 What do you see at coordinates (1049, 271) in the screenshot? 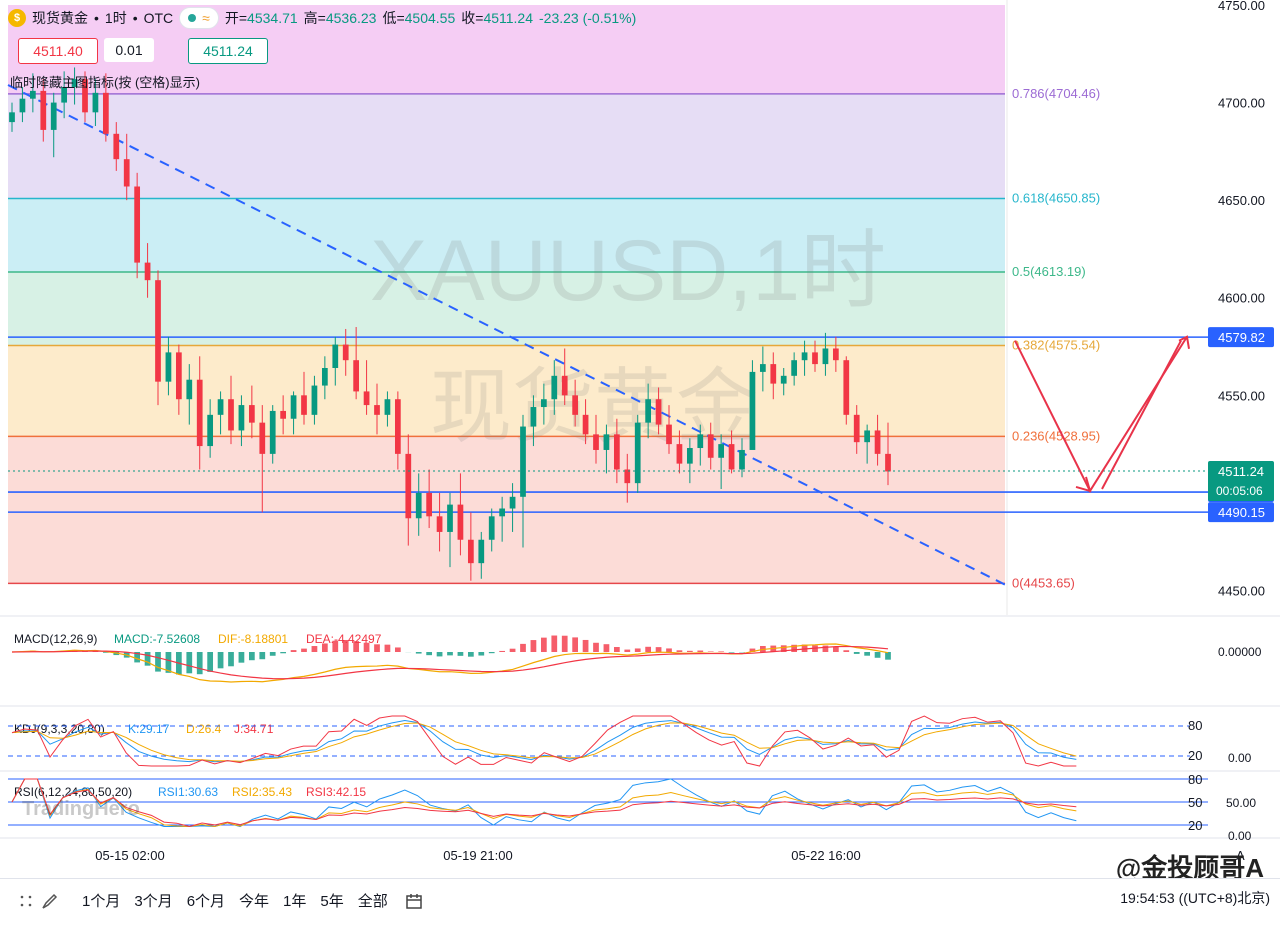
I see `fib-label-3: 0.5(4613.19)` at bounding box center [1049, 271].